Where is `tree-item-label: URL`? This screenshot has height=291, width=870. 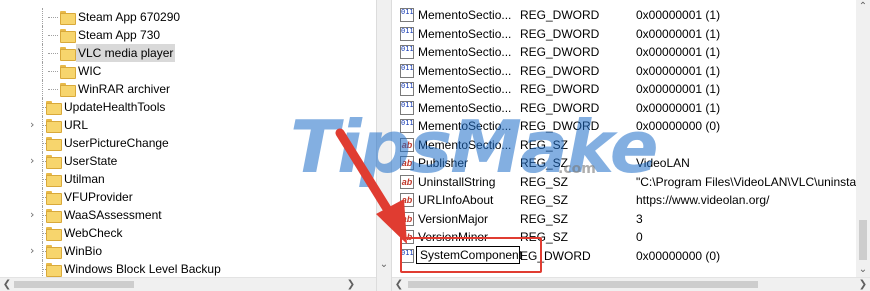
tree-item-label: URL is located at coordinates (76, 125).